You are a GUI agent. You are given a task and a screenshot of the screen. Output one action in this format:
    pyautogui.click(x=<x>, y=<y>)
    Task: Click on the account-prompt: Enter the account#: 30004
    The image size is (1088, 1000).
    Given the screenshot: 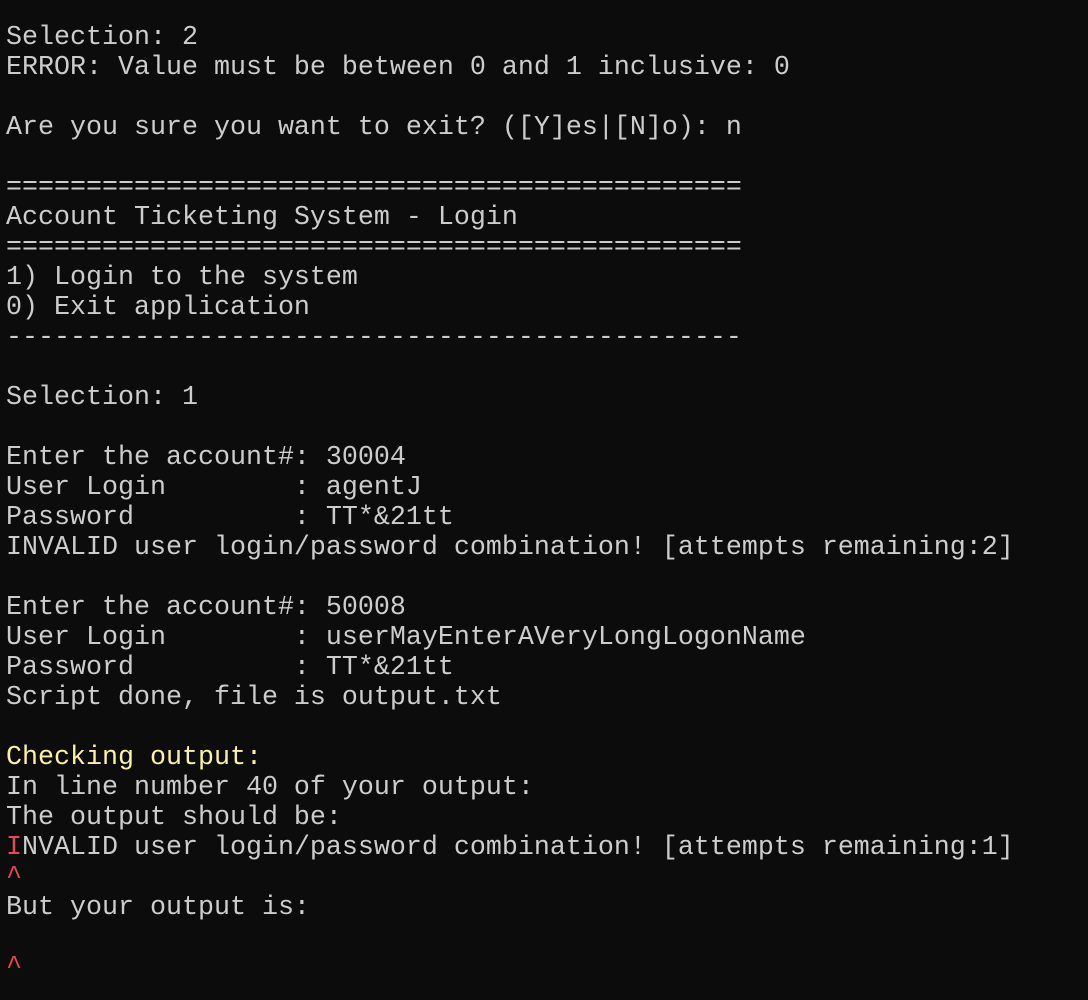 What is the action you would take?
    pyautogui.click(x=206, y=458)
    